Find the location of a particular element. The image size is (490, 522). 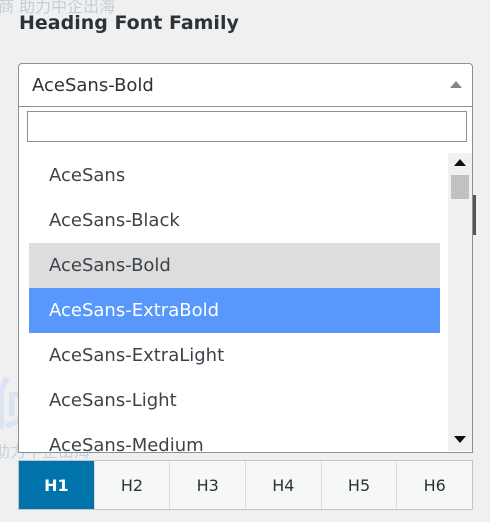

tab-h3: H3 is located at coordinates (208, 485).